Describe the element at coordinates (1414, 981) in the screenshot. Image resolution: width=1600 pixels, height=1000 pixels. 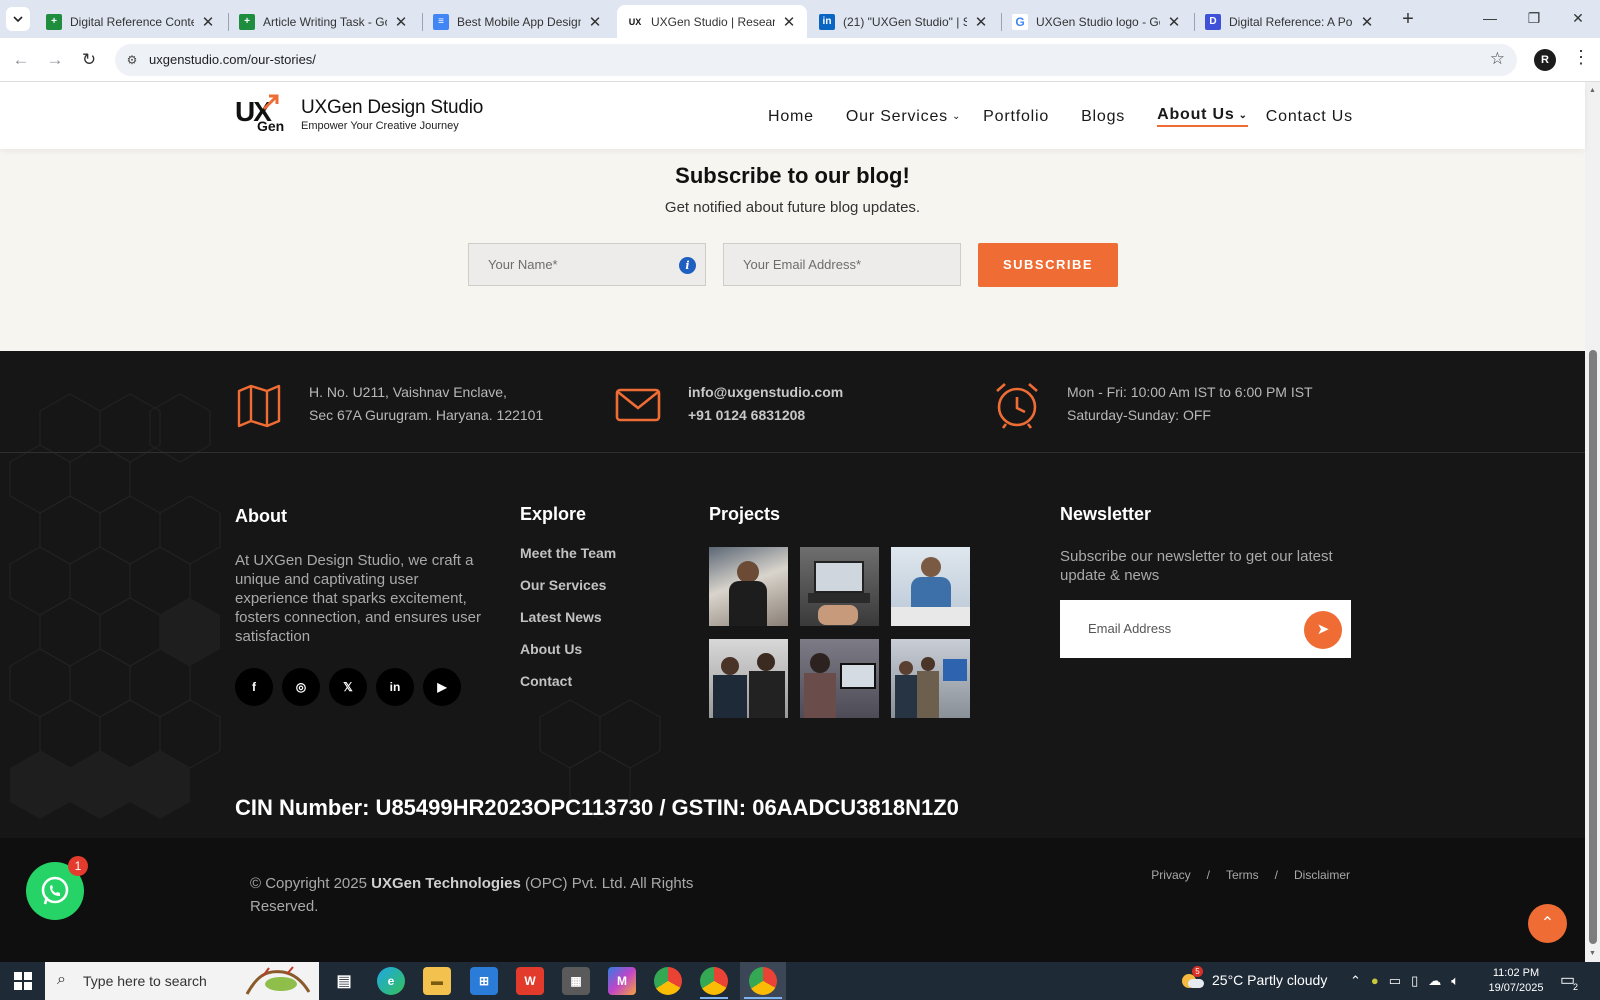
I see `device-icon: ▯` at that location.